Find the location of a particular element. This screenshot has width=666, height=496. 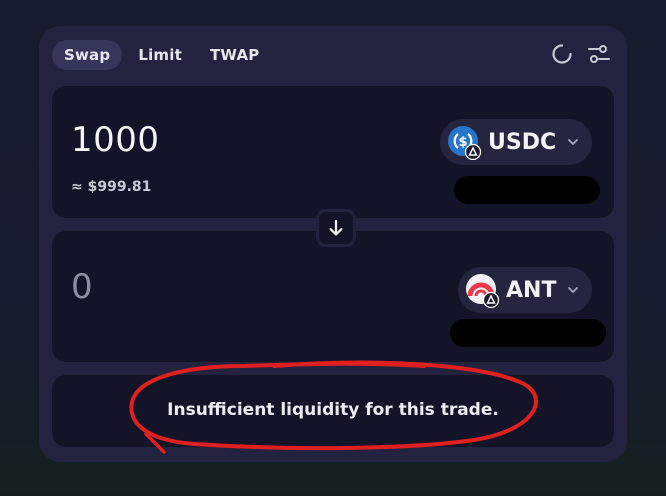

swap-mode-tabs: Swap Limit TWAP is located at coordinates (162, 55).